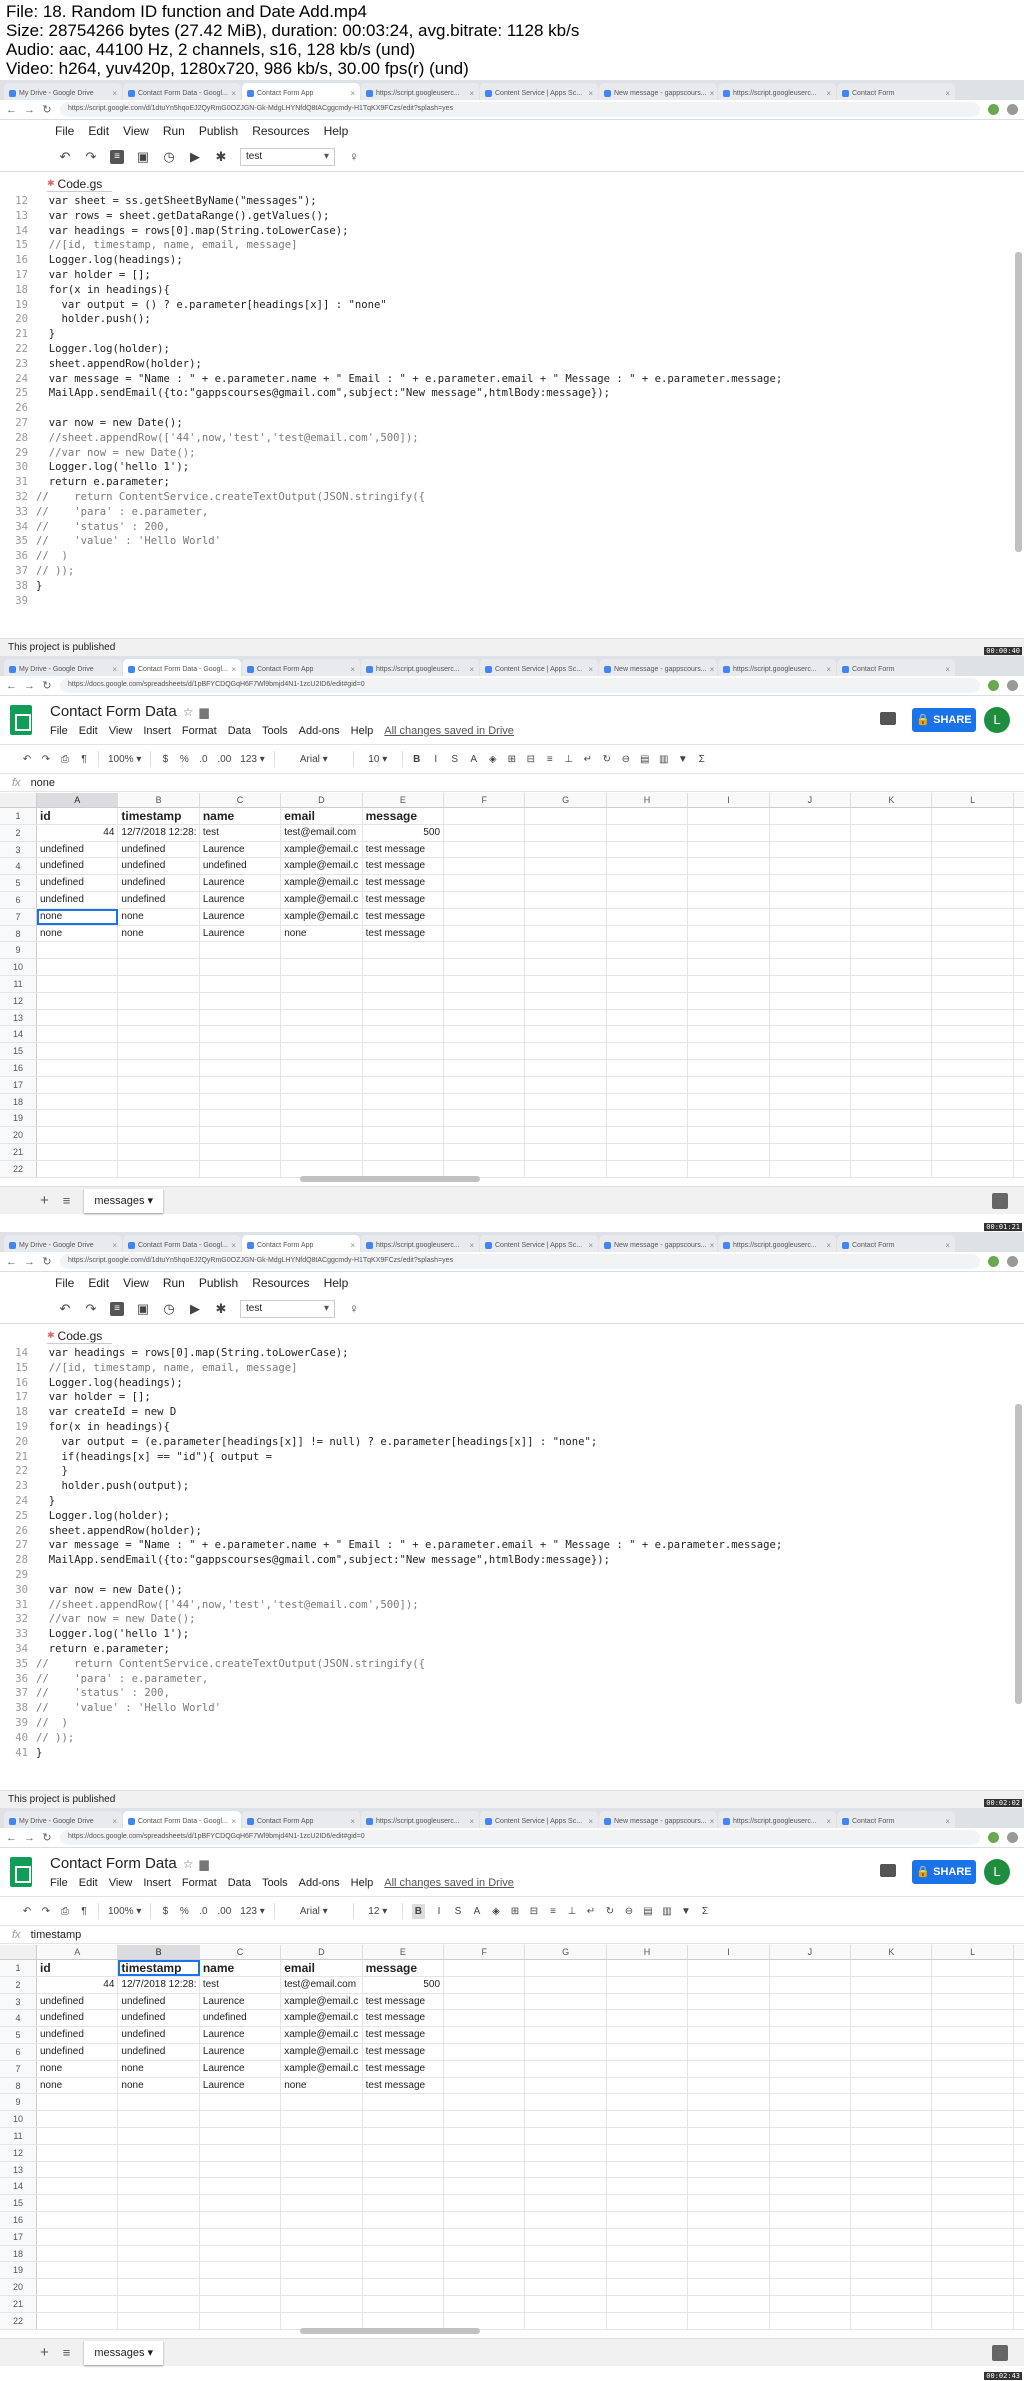 The height and width of the screenshot is (2381, 1024). What do you see at coordinates (21, 1872) in the screenshot?
I see `sheets-logo-icon` at bounding box center [21, 1872].